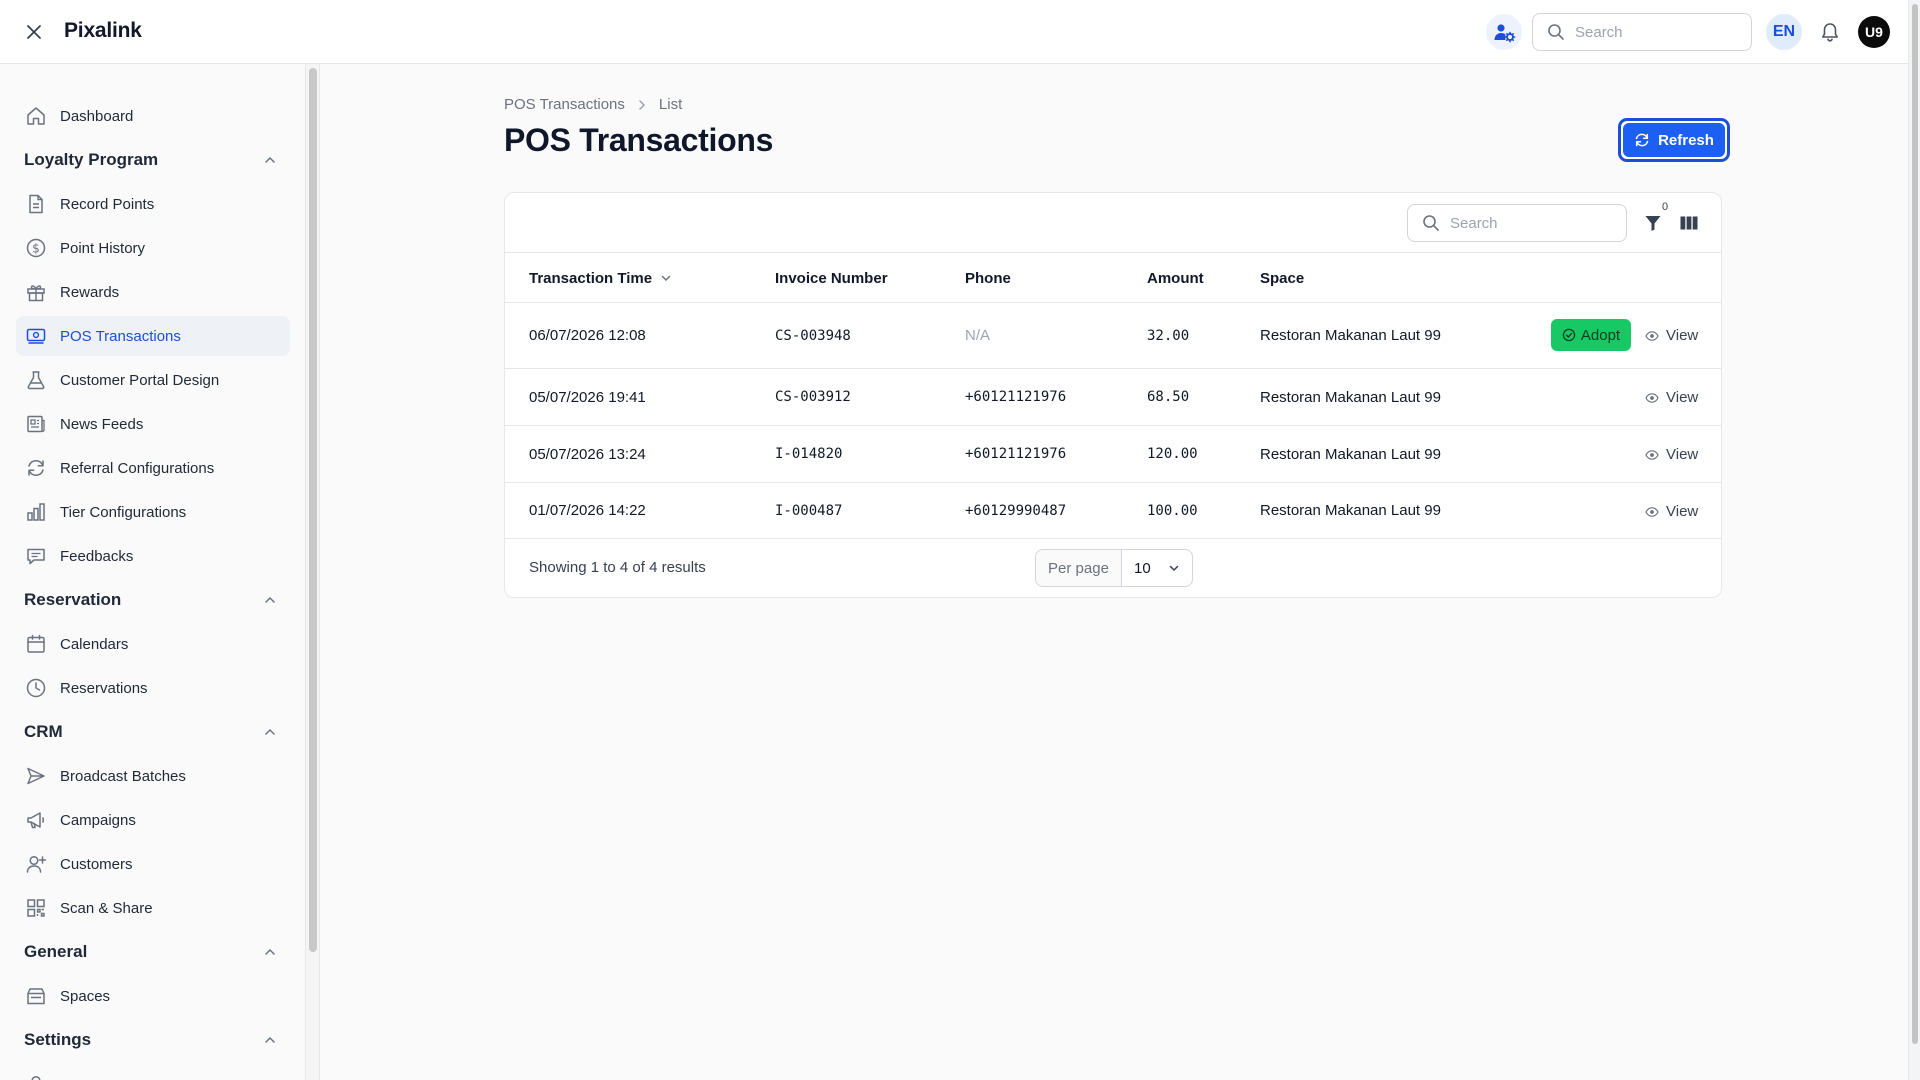 The image size is (1920, 1080). Describe the element at coordinates (1674, 140) in the screenshot. I see `refresh-button: Refresh` at that location.